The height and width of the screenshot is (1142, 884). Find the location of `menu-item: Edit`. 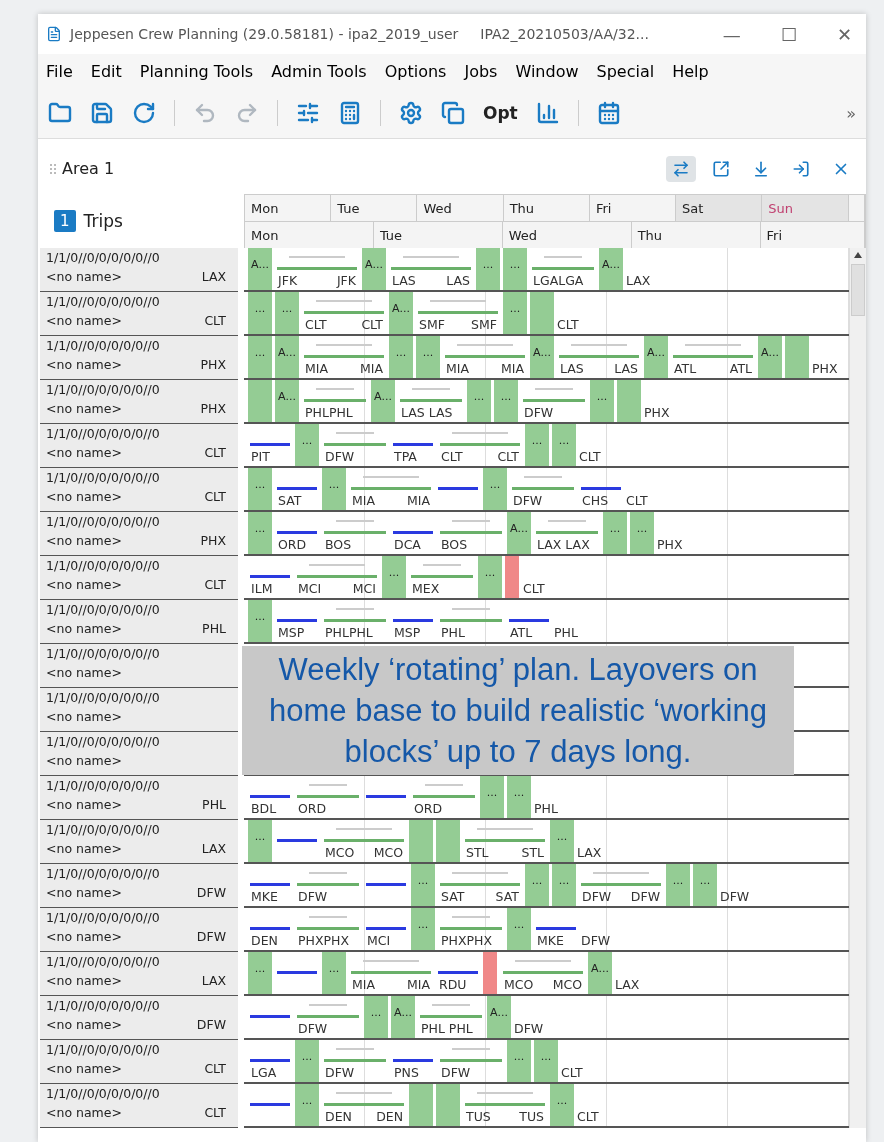

menu-item: Edit is located at coordinates (106, 71).